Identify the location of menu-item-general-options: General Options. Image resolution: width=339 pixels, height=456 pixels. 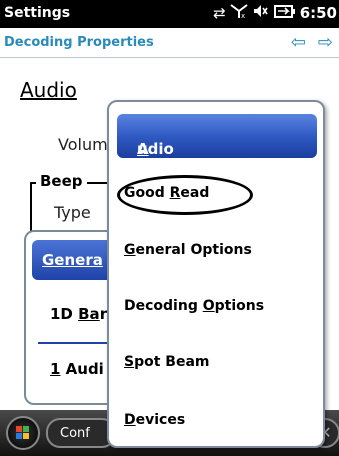
(188, 250).